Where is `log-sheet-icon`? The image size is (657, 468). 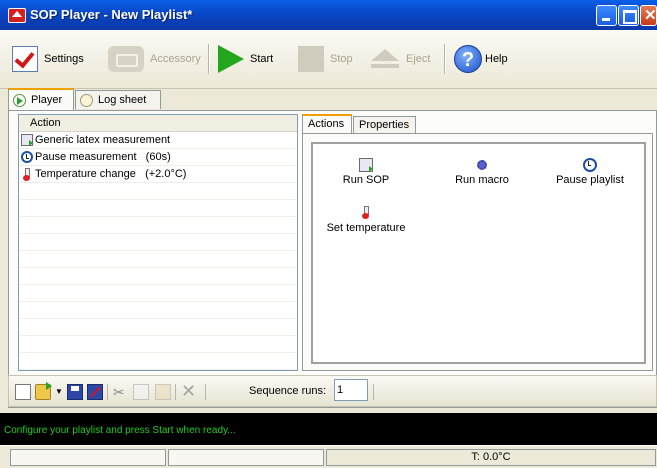 log-sheet-icon is located at coordinates (86, 100).